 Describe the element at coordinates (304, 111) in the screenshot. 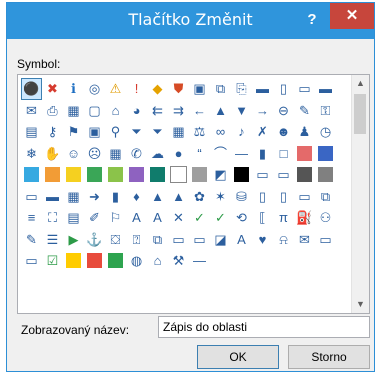

I see `symbol-pin-icon: ✎` at that location.